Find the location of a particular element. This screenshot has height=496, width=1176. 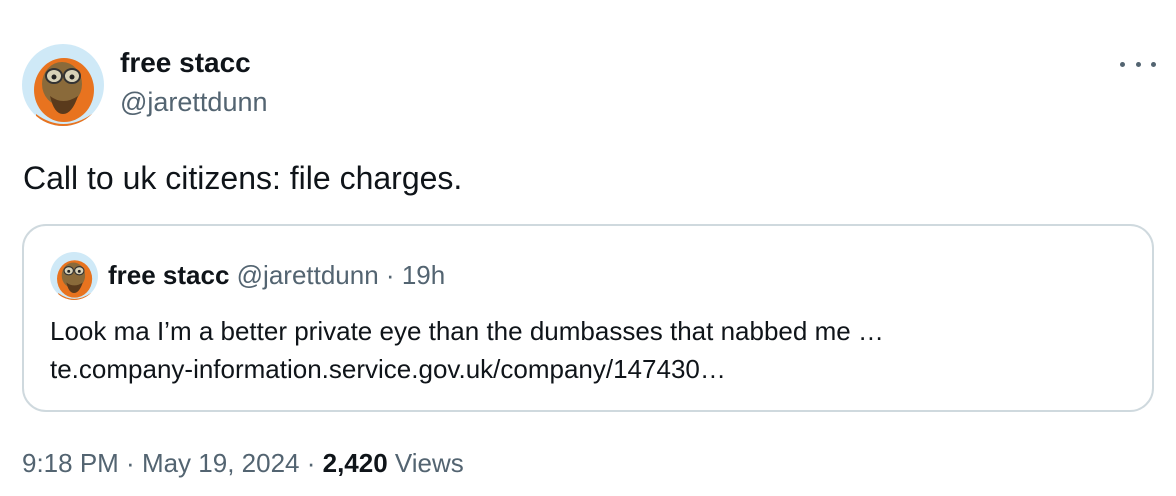

handle: @jarettdunn is located at coordinates (194, 102).